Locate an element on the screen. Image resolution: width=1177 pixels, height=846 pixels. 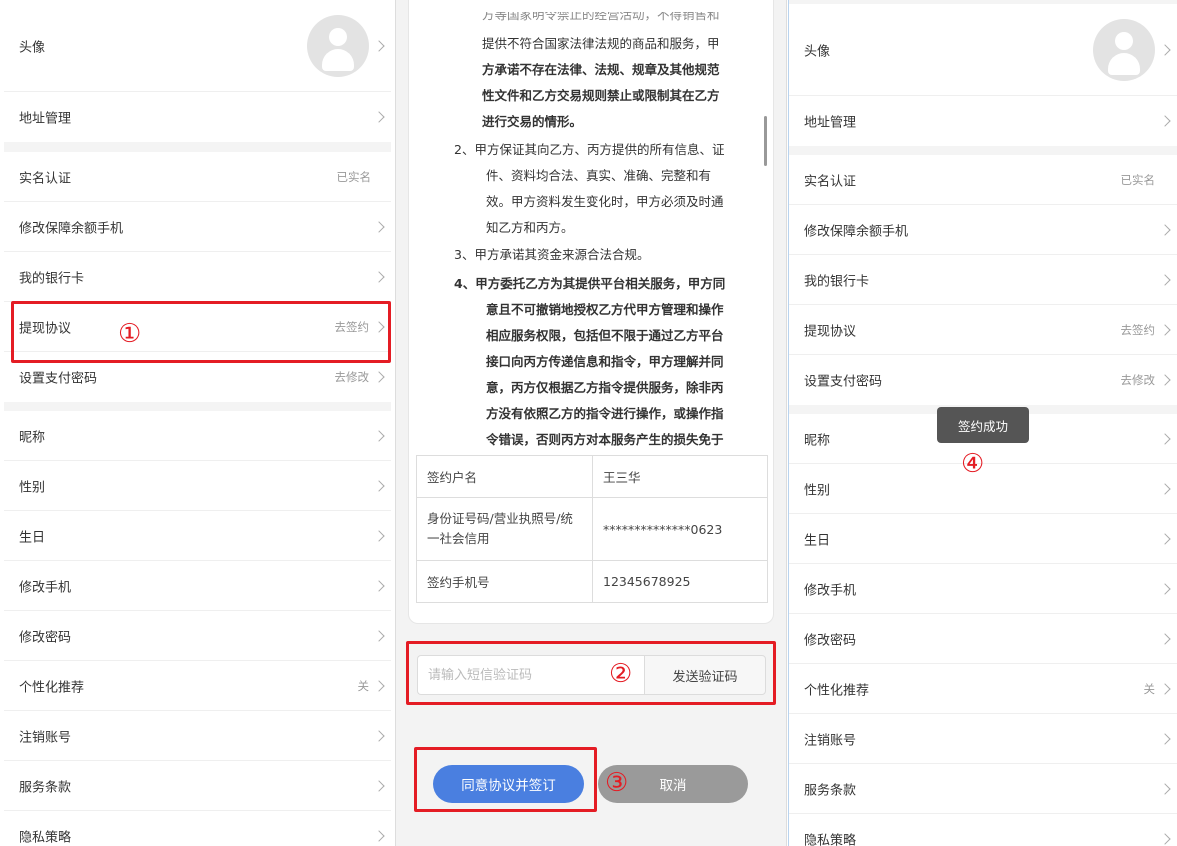
clause-1-cutoff-line: 方等国家明令禁止的经营活动，不得销售和 is located at coordinates (601, 14).